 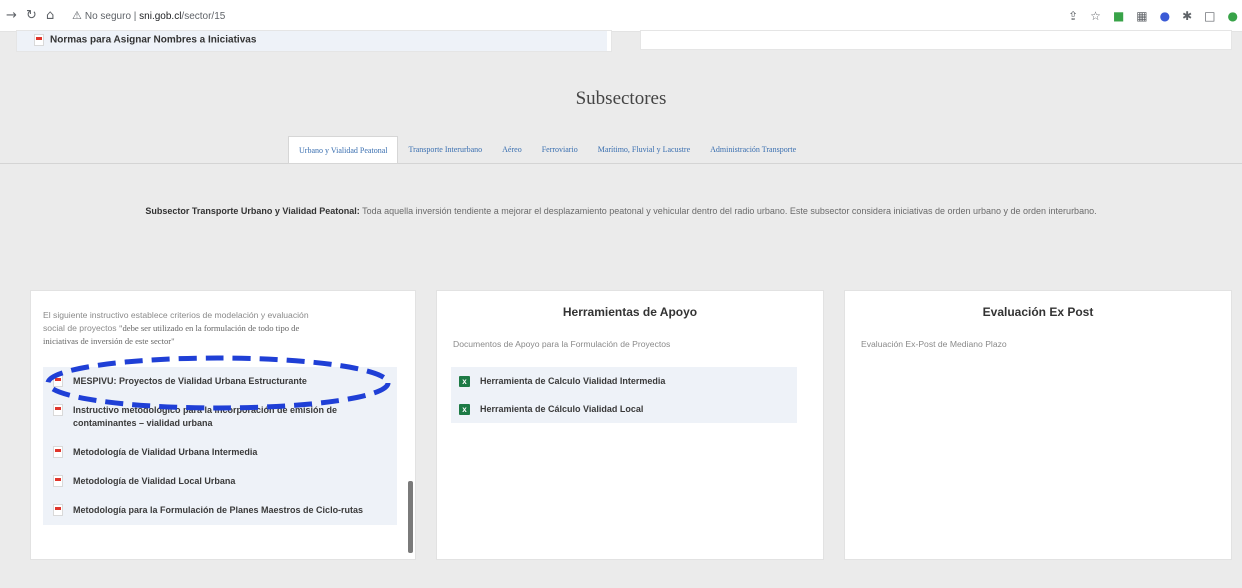 What do you see at coordinates (11, 16) in the screenshot?
I see `forward-arrow-icon: →` at bounding box center [11, 16].